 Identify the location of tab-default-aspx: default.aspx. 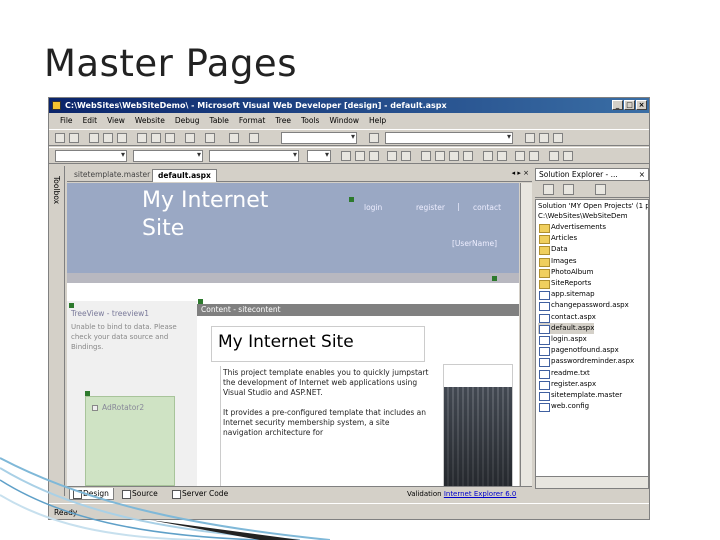
(184, 175).